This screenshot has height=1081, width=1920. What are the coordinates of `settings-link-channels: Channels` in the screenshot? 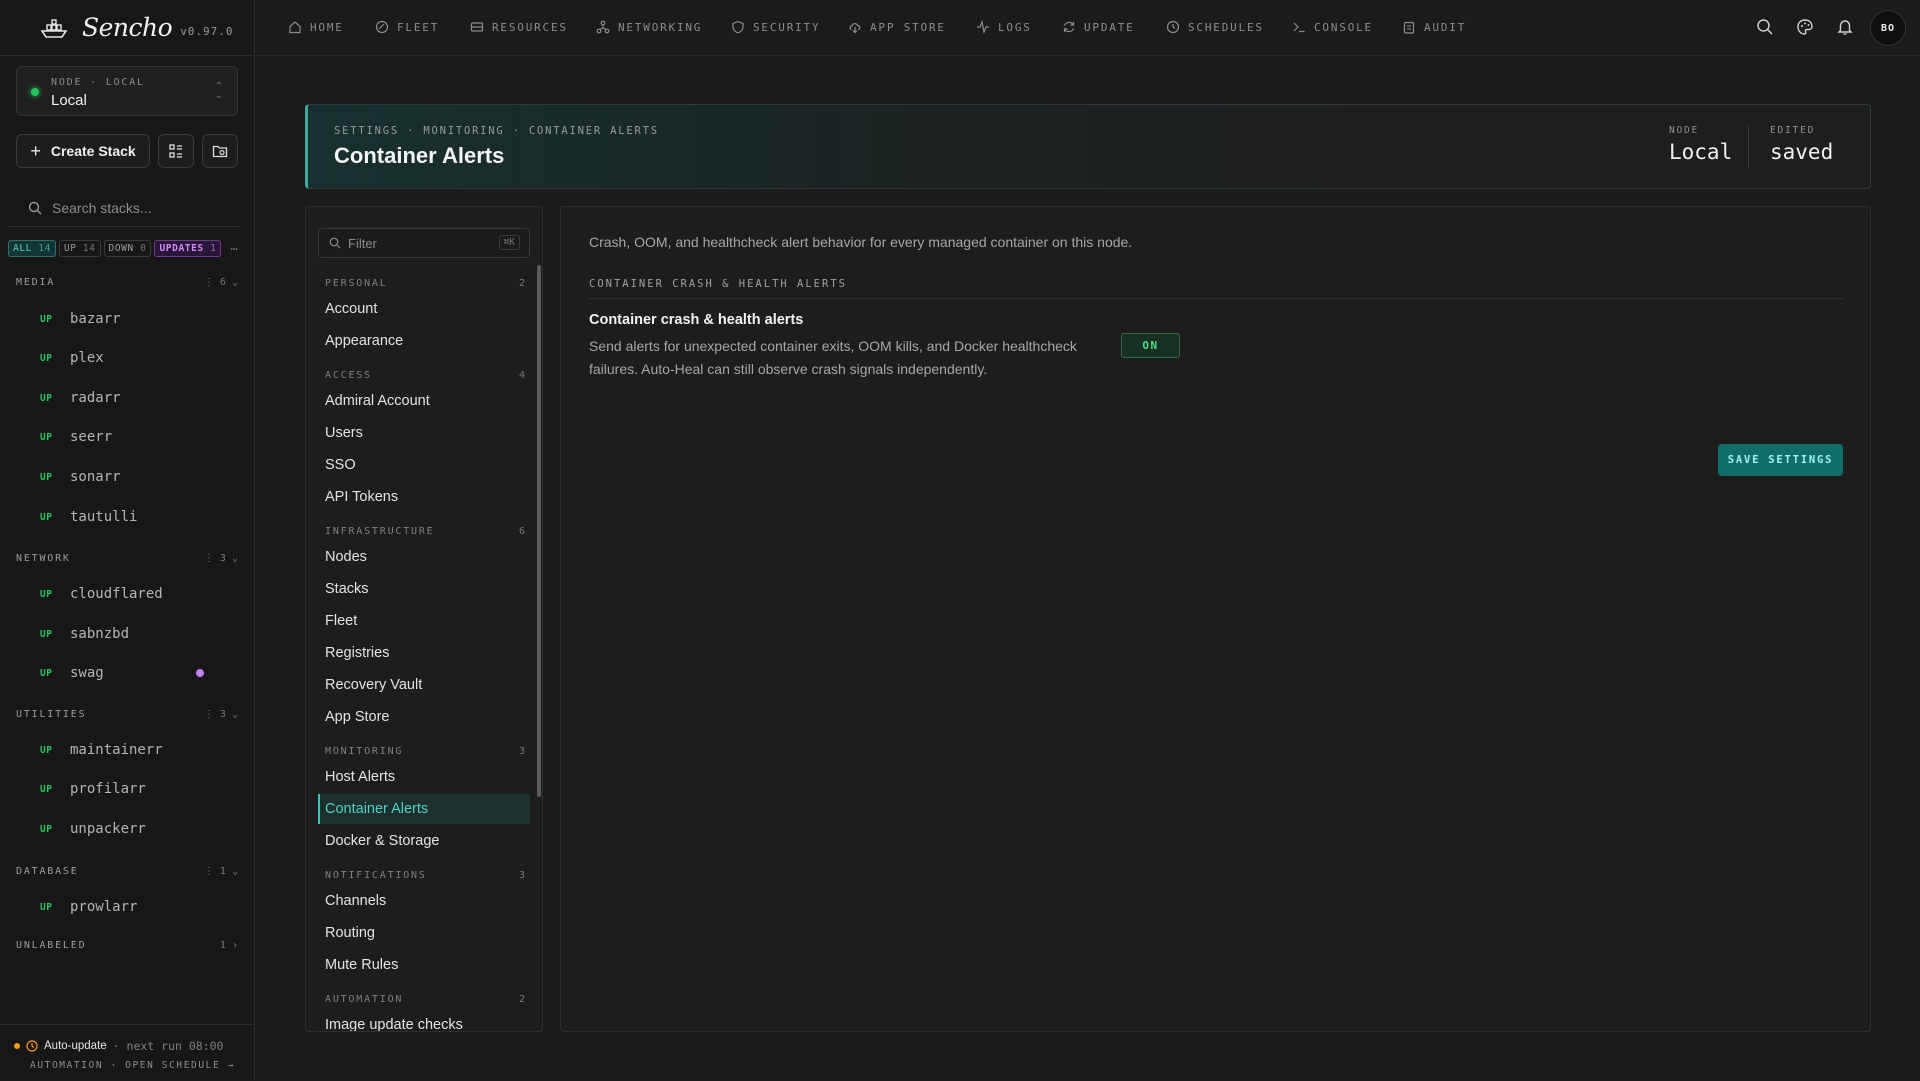 It's located at (355, 901).